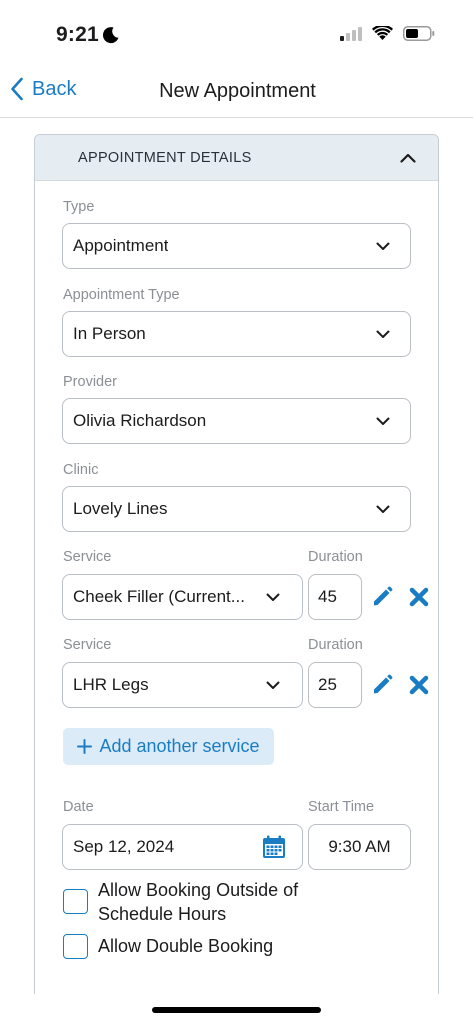 Image resolution: width=473 pixels, height=1024 pixels. I want to click on type-select: Appointment, so click(236, 246).